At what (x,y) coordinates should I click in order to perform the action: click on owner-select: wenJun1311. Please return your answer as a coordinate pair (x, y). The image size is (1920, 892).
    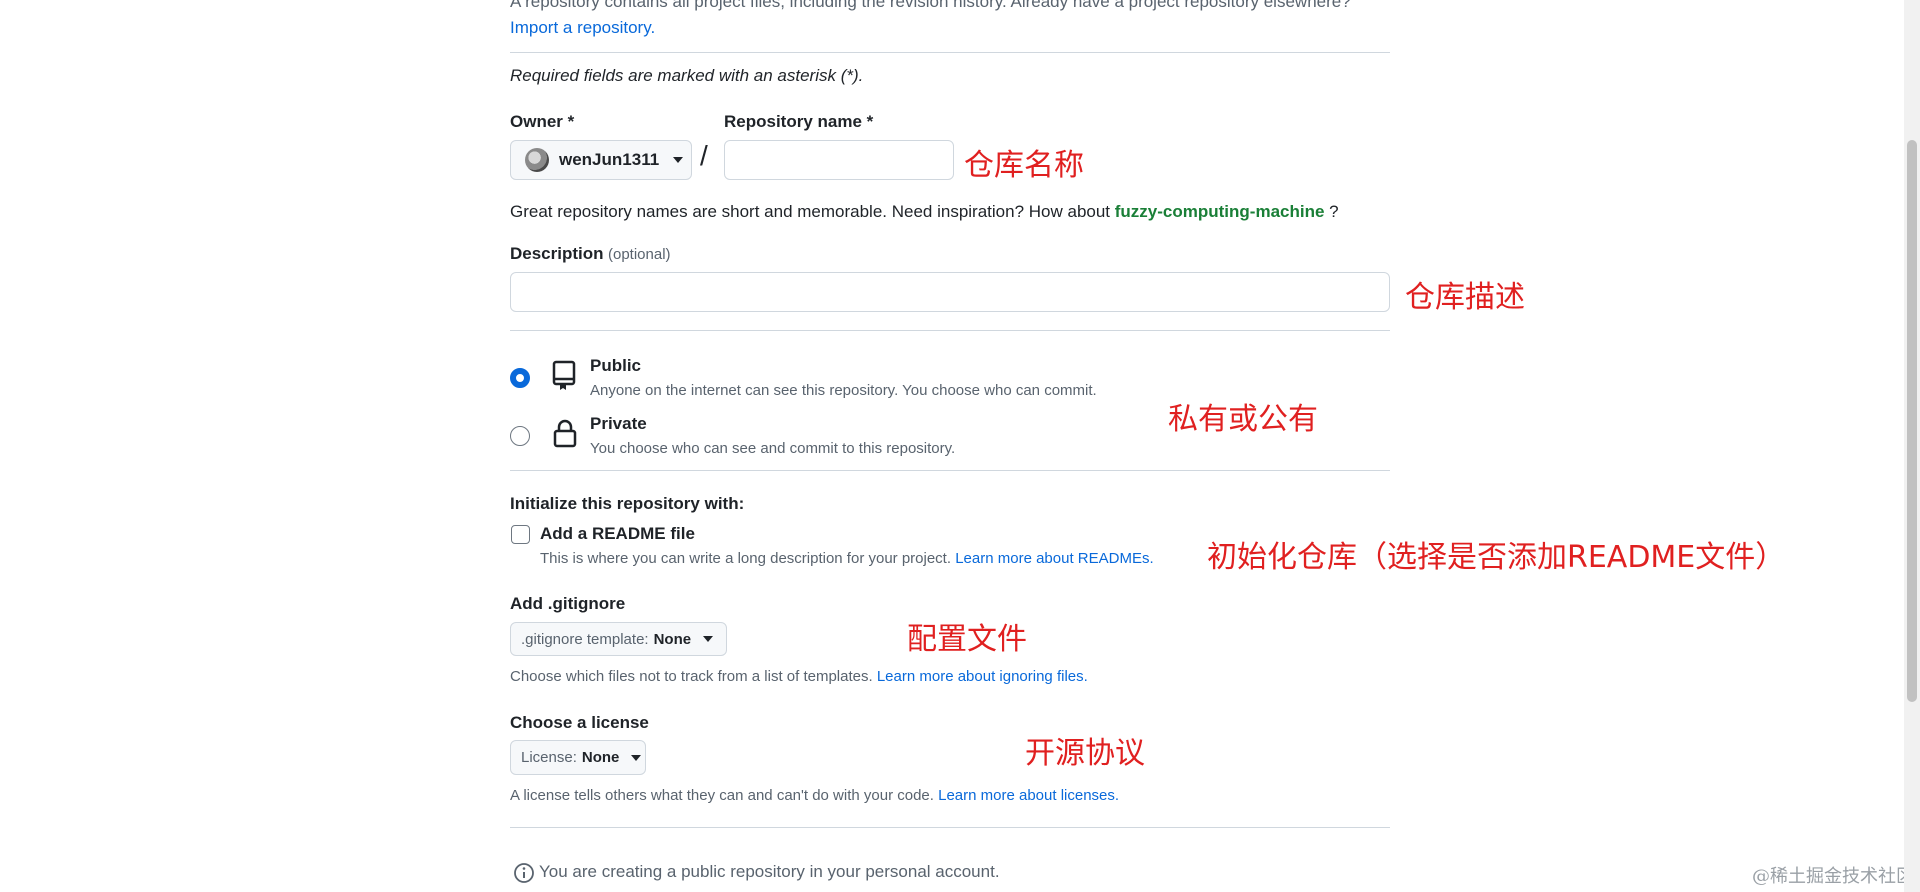
    Looking at the image, I should click on (601, 160).